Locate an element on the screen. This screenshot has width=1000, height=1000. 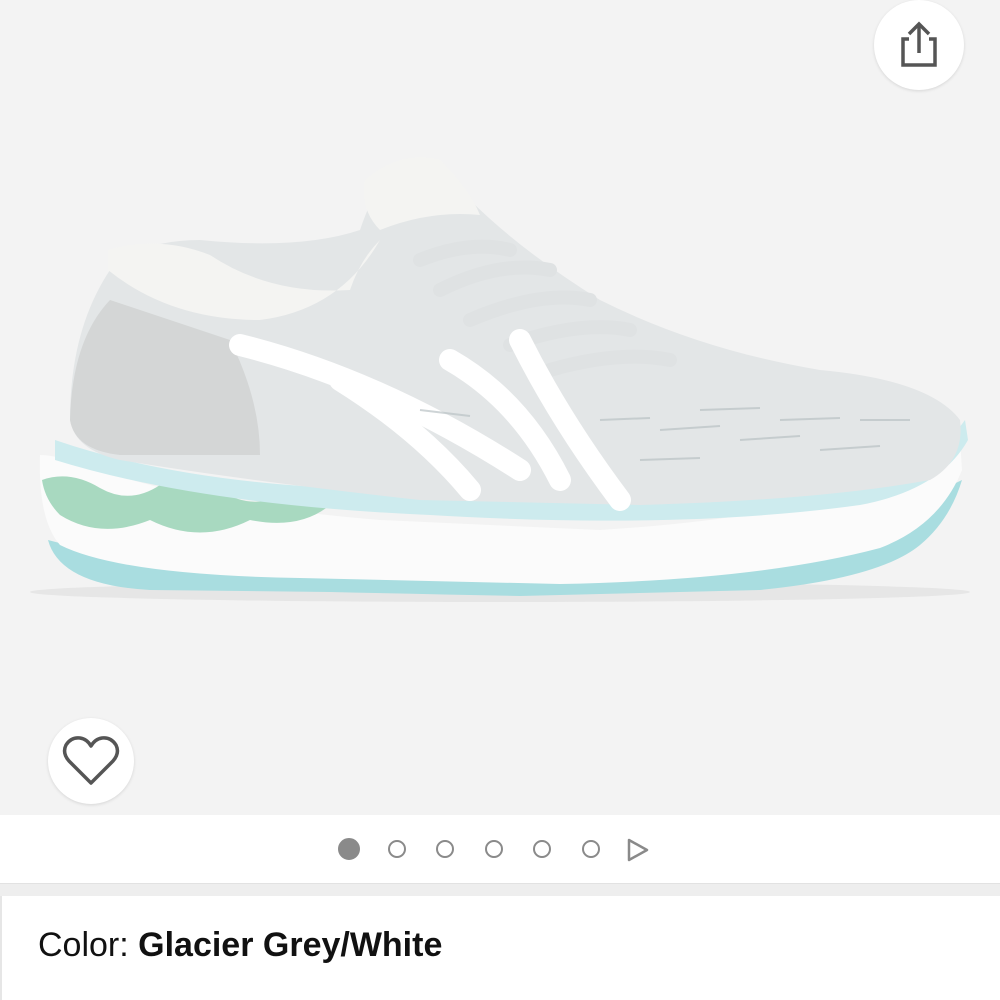
wishlist-button is located at coordinates (91, 761).